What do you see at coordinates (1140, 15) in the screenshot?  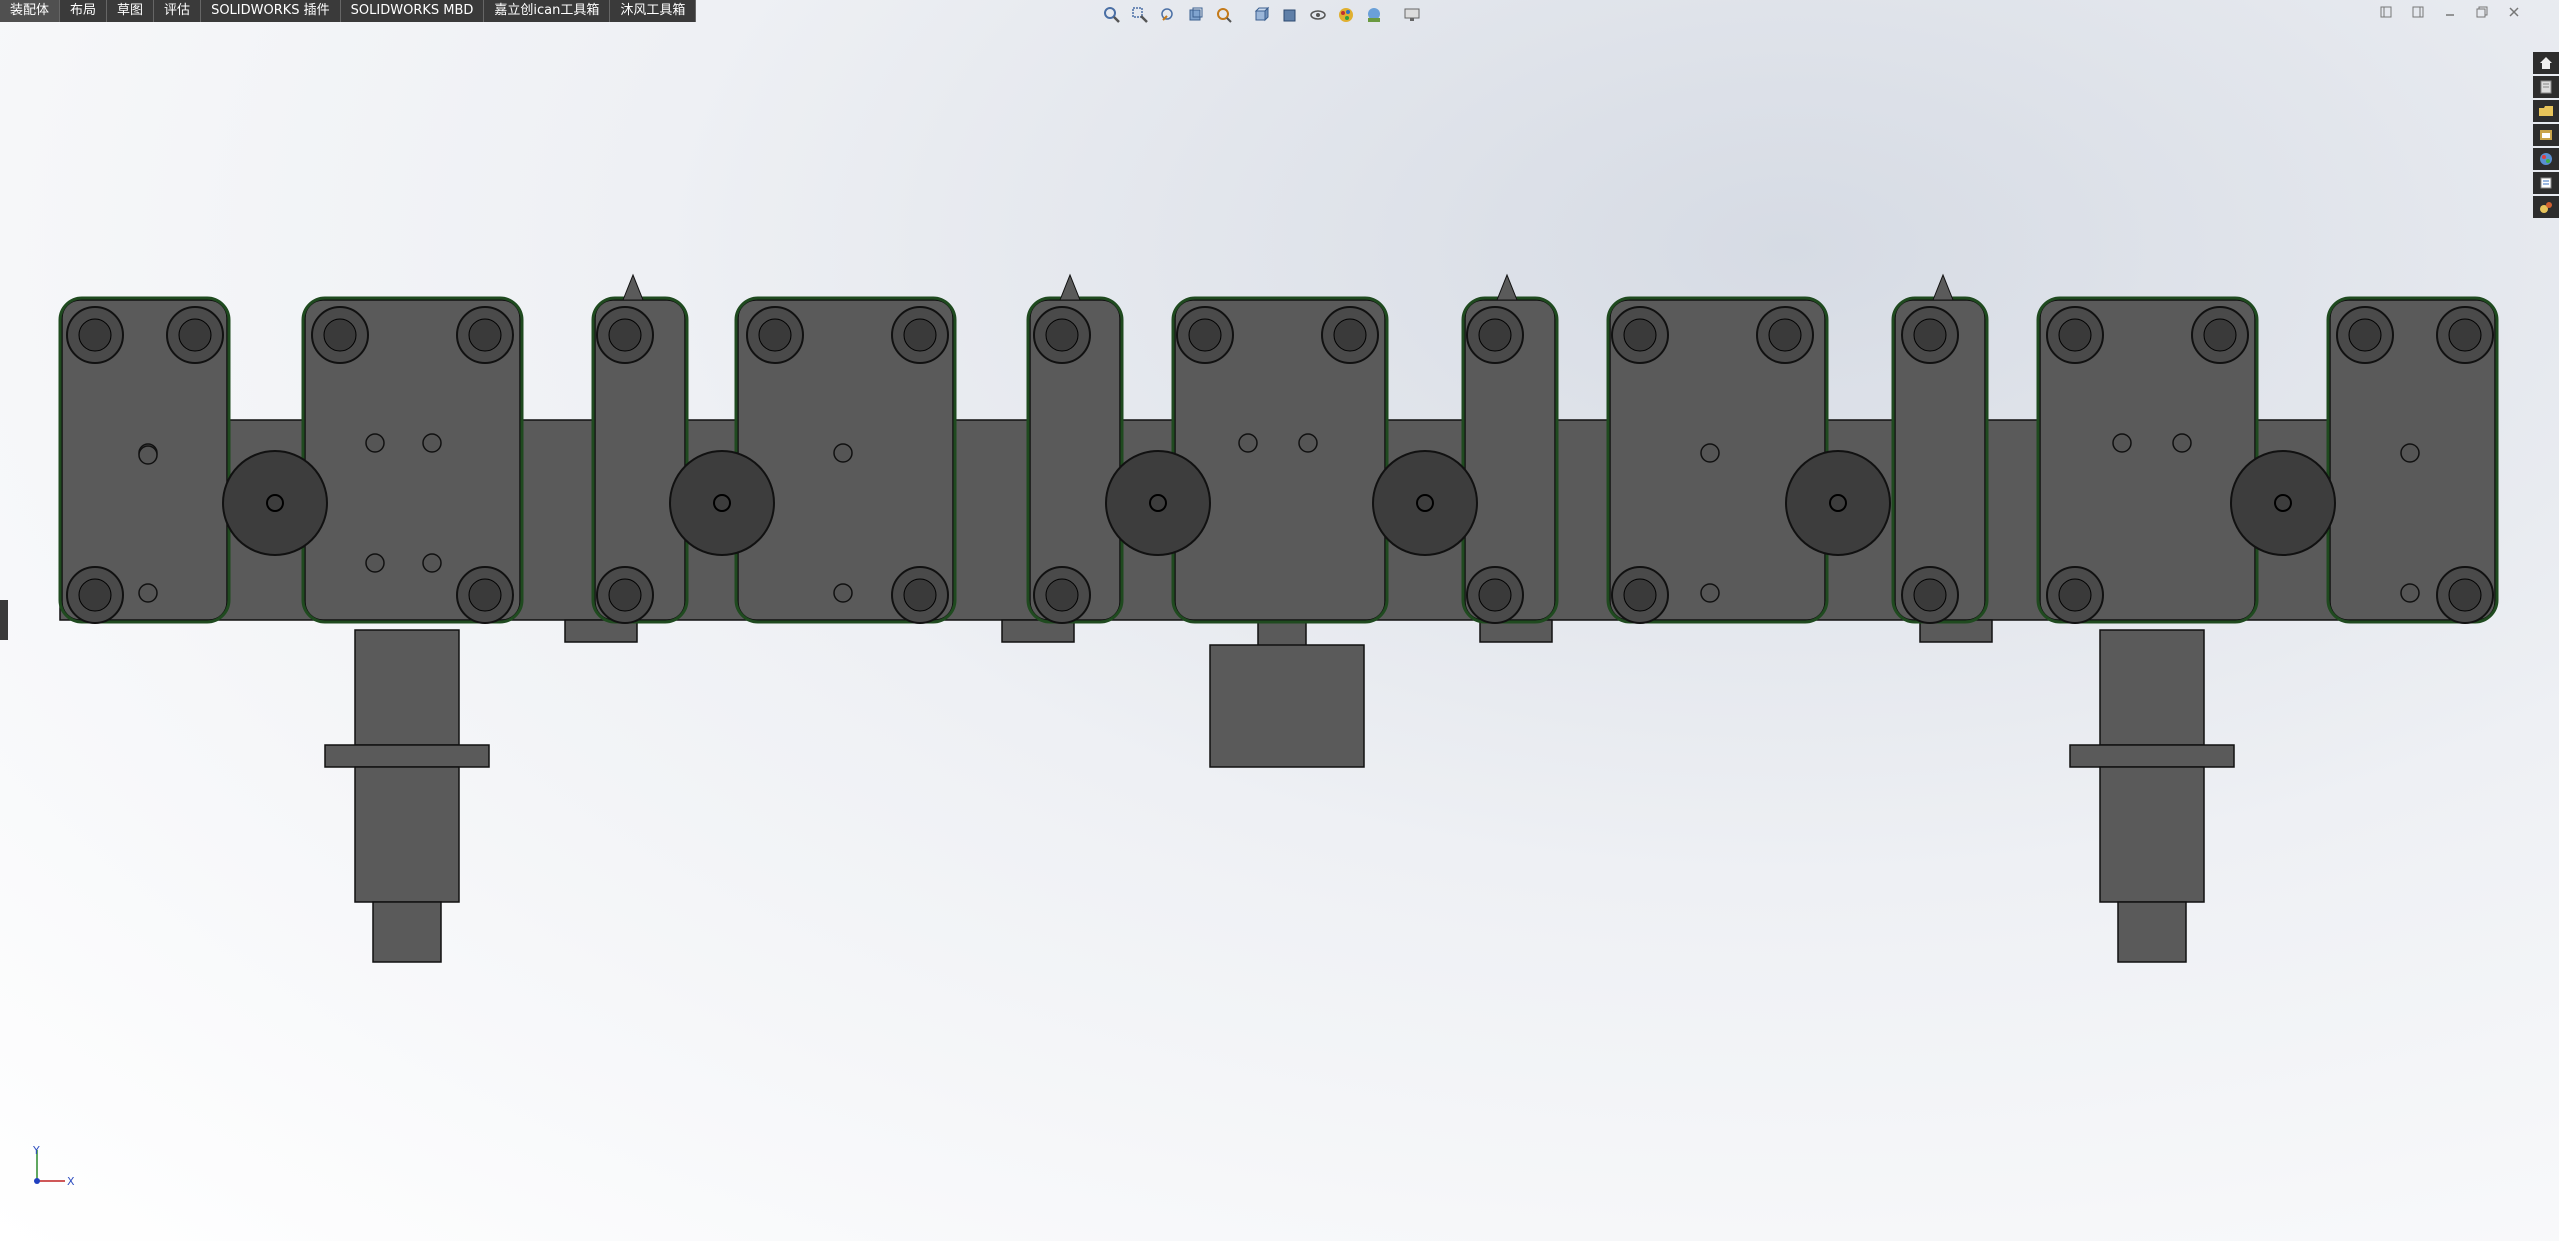 I see `zoom-to-area-icon` at bounding box center [1140, 15].